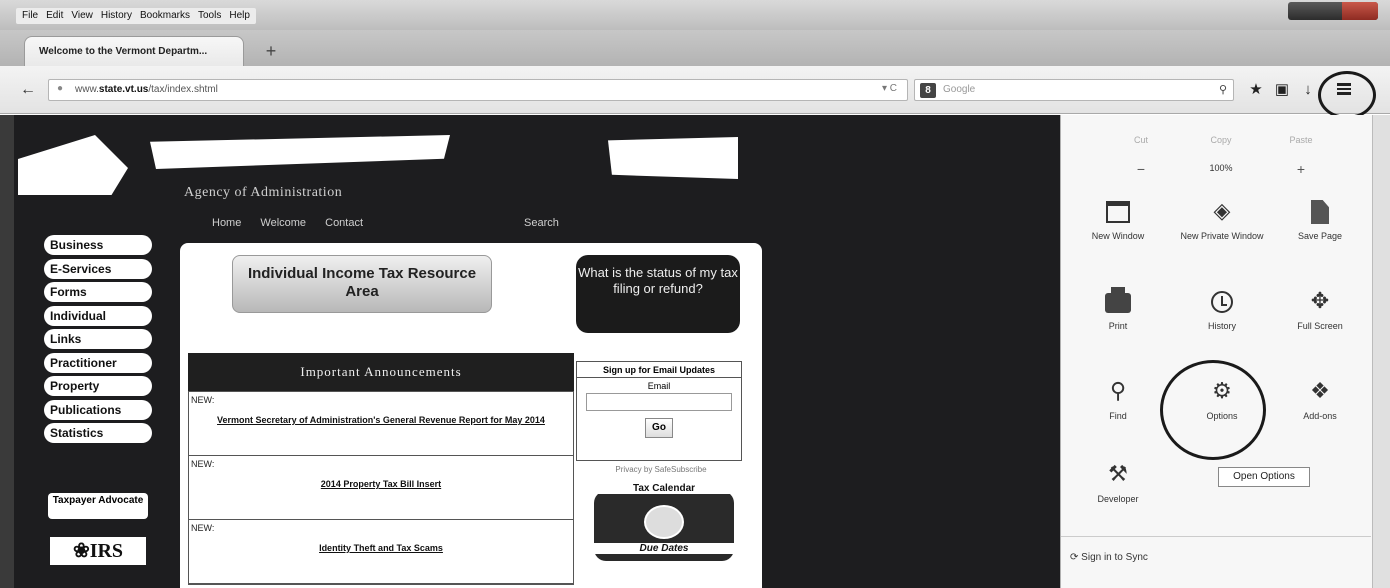 Image resolution: width=1390 pixels, height=588 pixels. Describe the element at coordinates (116, 16) in the screenshot. I see `menu-history: History` at that location.